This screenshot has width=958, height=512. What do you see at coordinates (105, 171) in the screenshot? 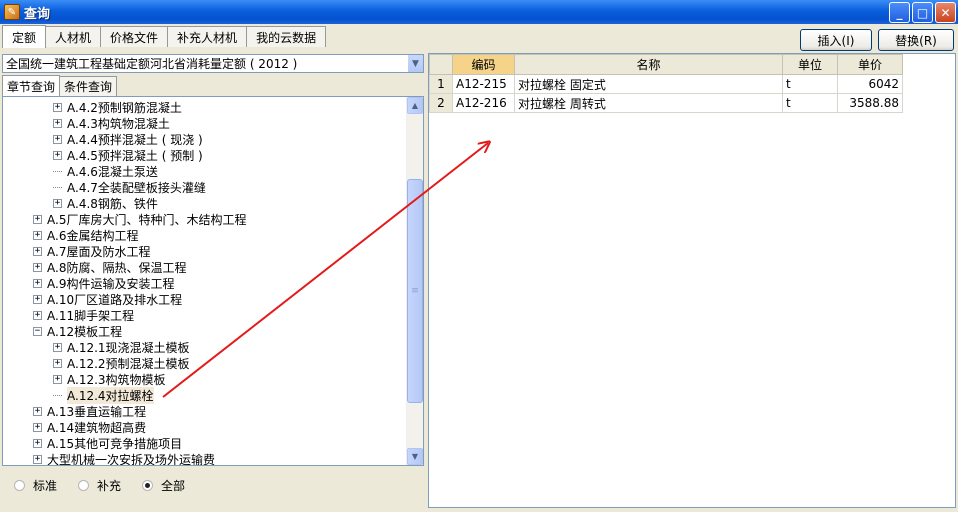
I see `tree-node: A.4.6混凝土泵送` at bounding box center [105, 171].